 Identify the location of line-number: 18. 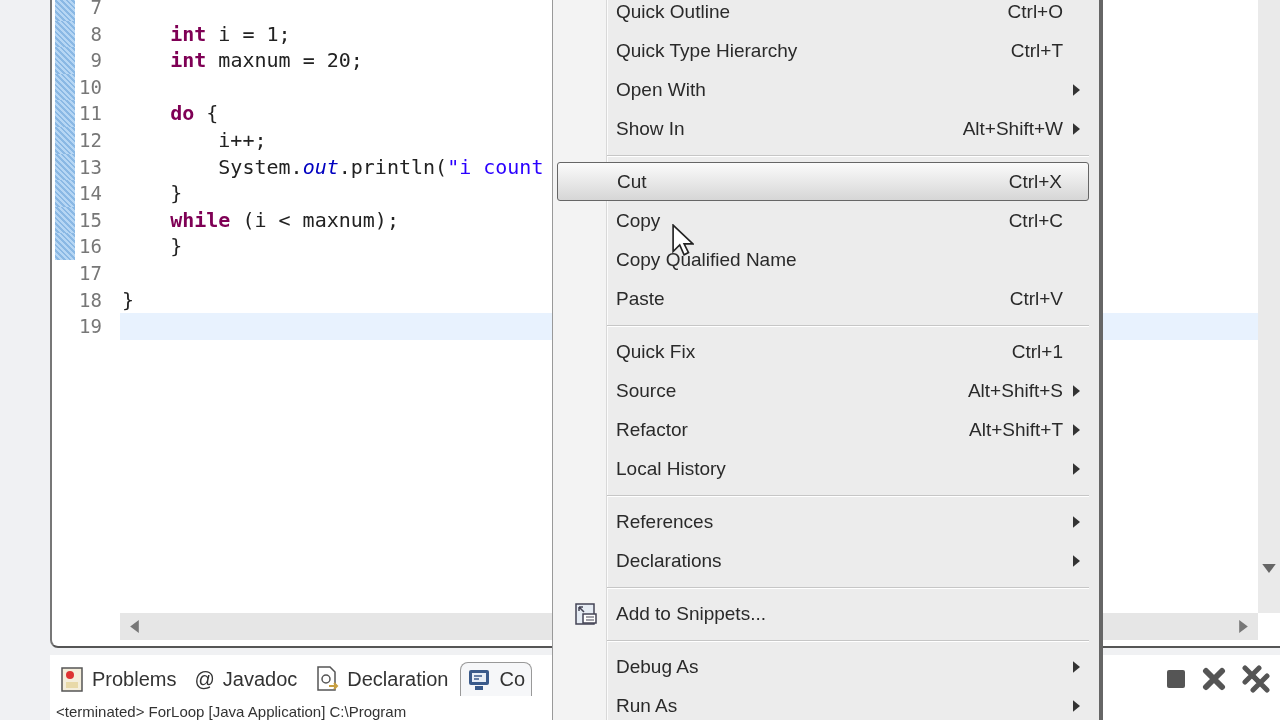
(90, 300).